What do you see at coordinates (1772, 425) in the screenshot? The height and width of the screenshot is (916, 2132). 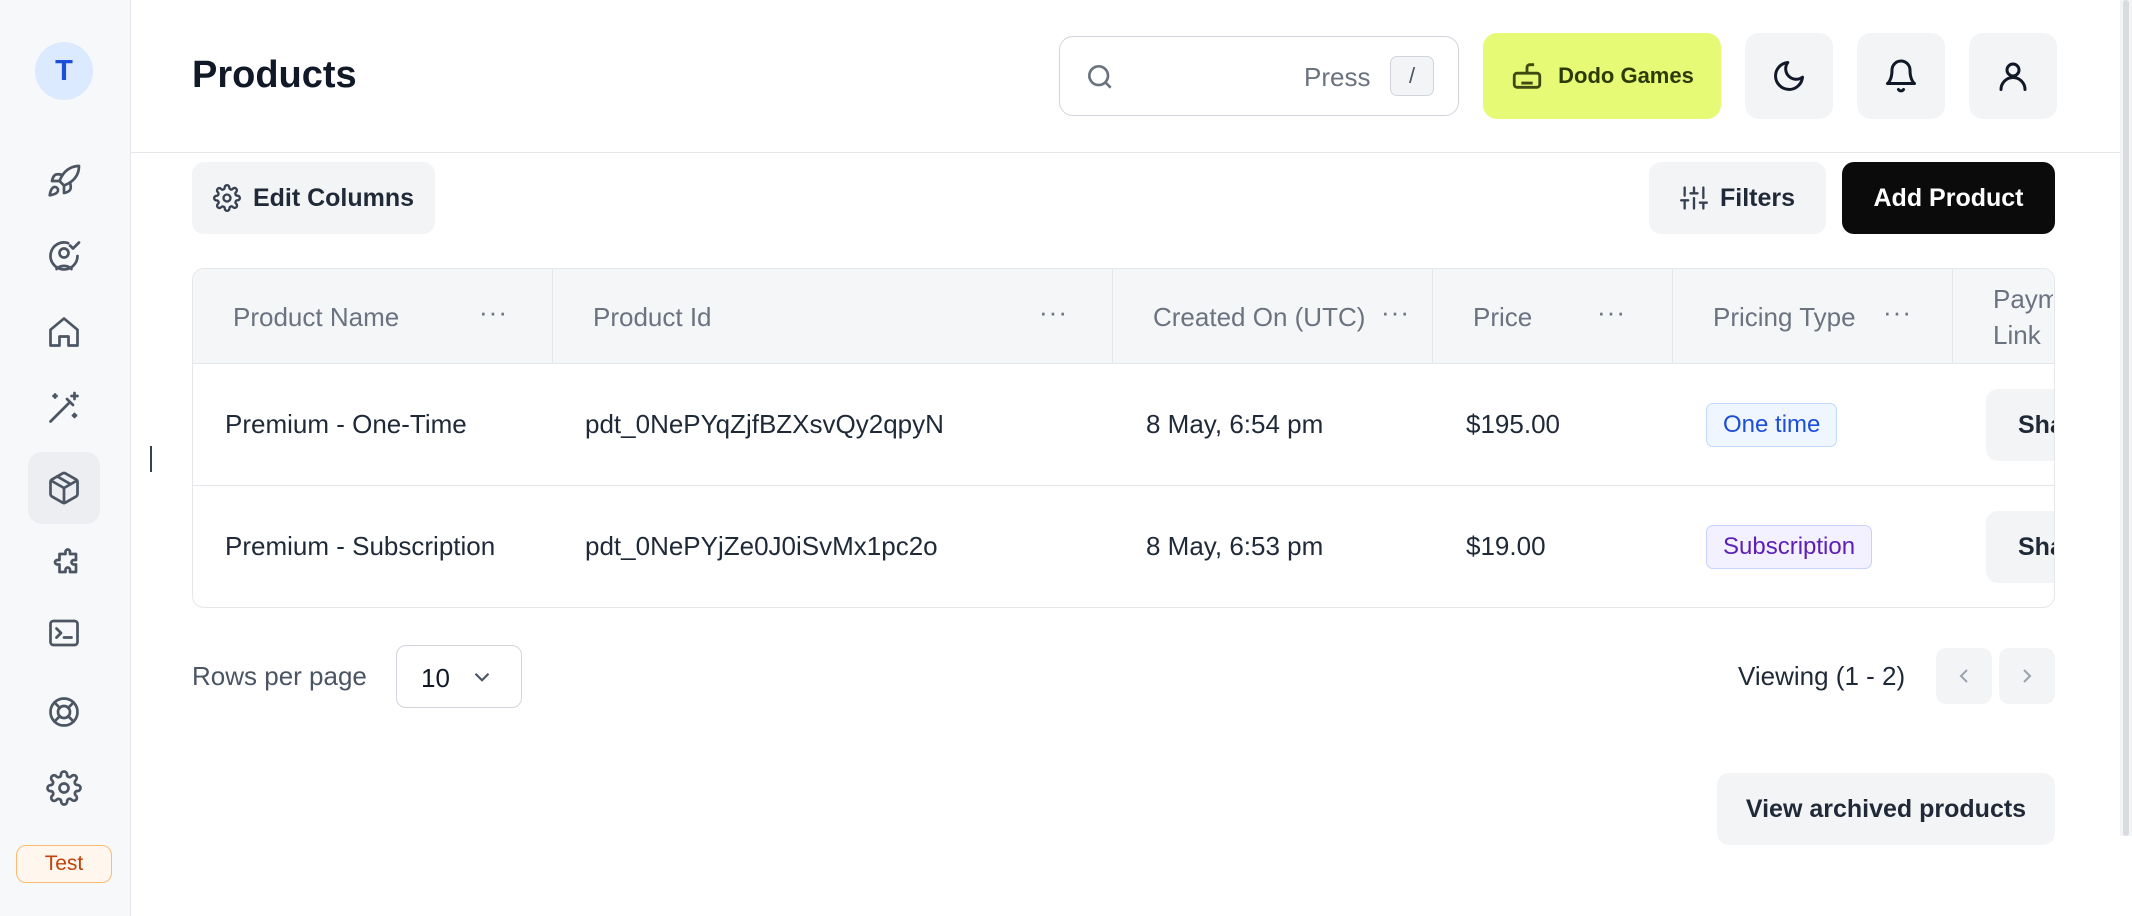 I see `pricing-type-badge: One time` at bounding box center [1772, 425].